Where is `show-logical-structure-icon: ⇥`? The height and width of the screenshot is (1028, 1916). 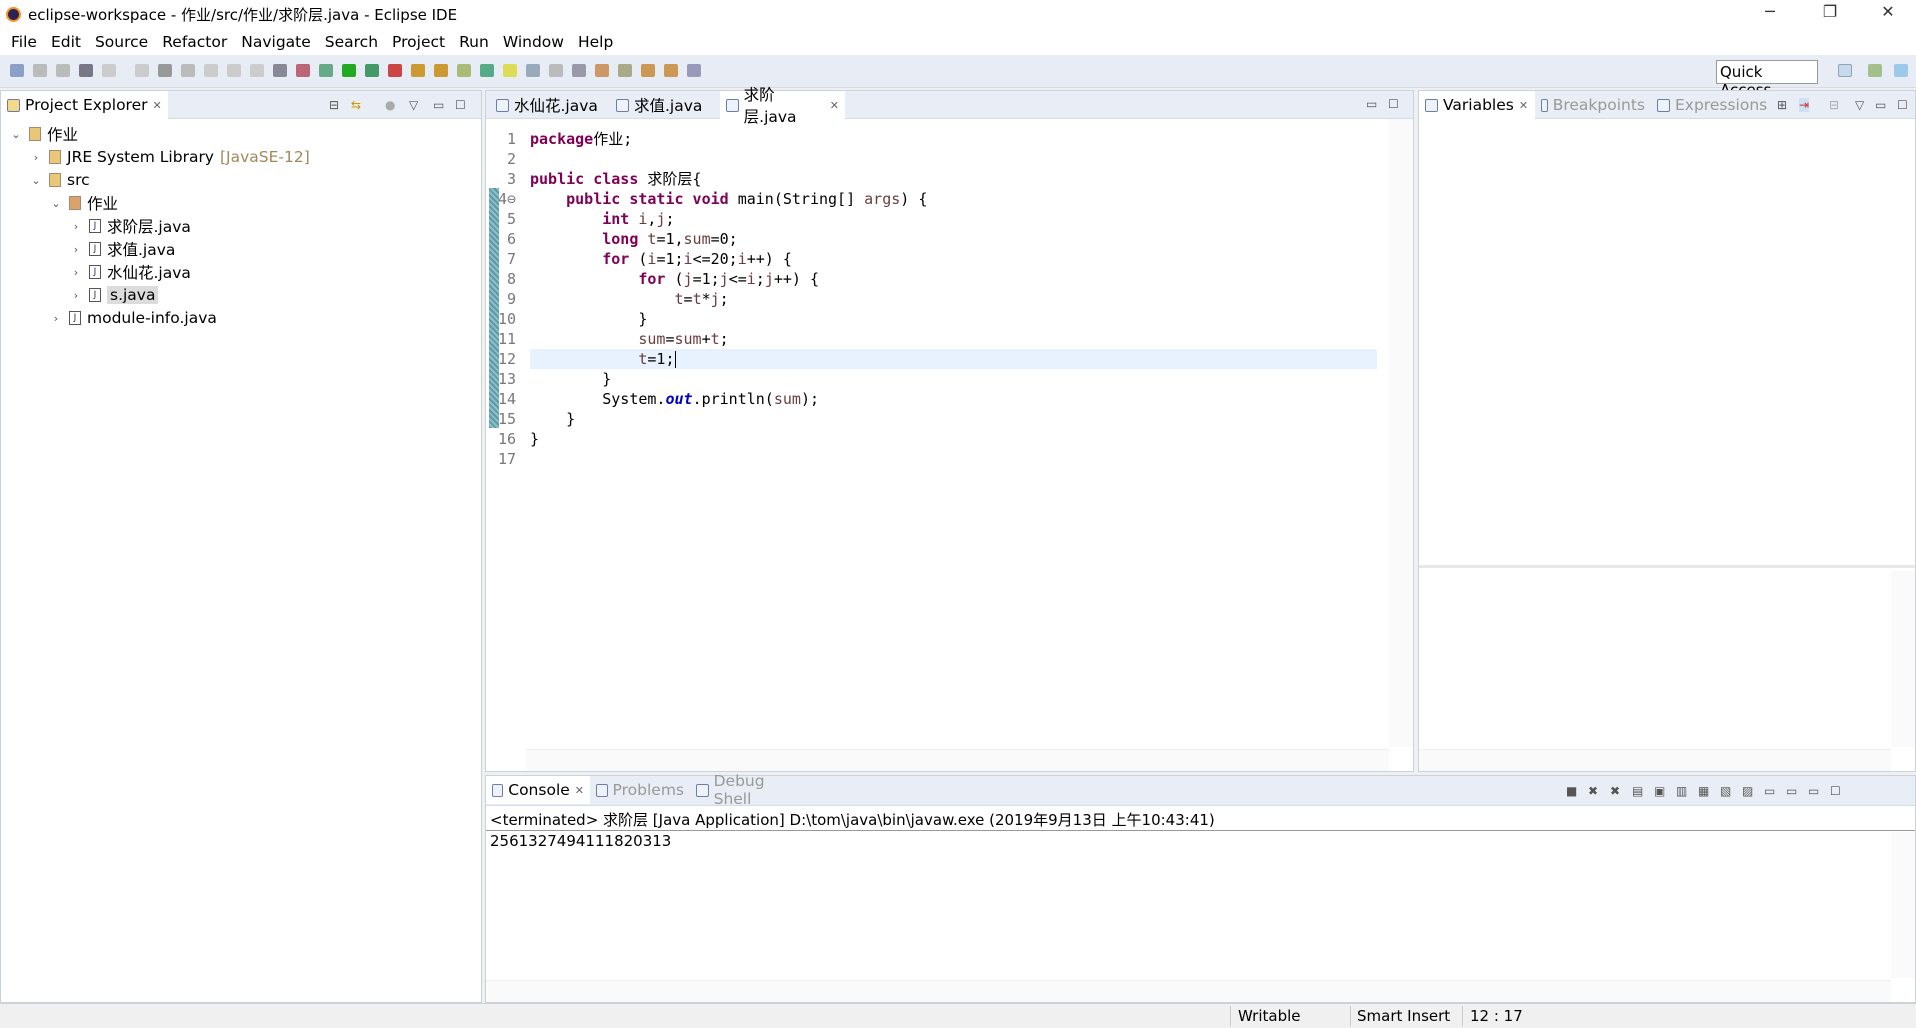
show-logical-structure-icon: ⇥ is located at coordinates (1804, 105).